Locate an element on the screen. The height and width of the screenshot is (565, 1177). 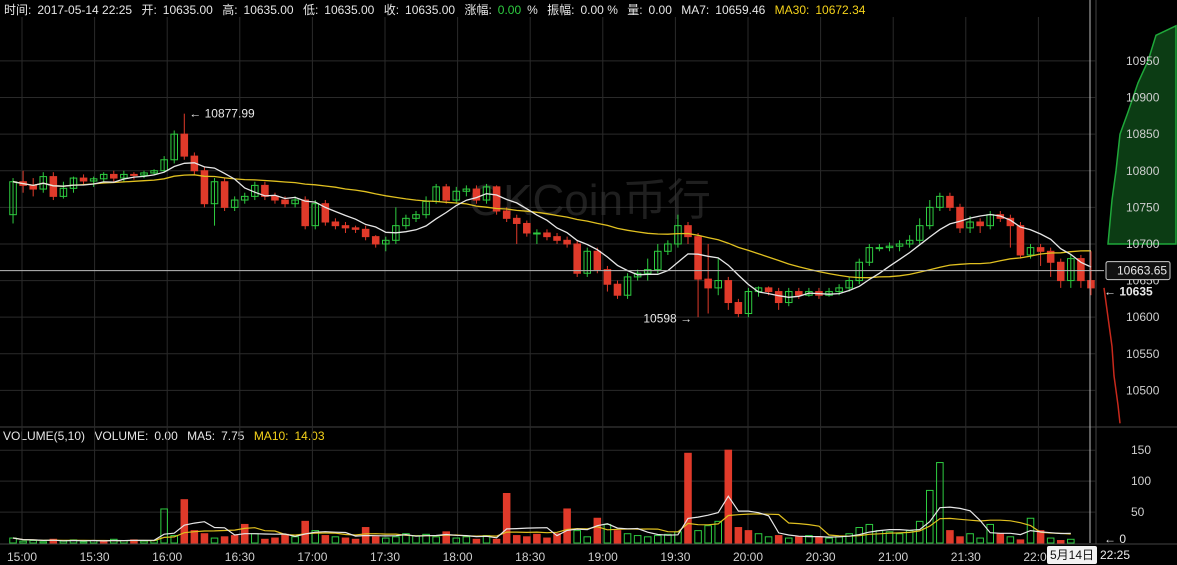
price-tick-label: 10600 is located at coordinates (1143, 317).